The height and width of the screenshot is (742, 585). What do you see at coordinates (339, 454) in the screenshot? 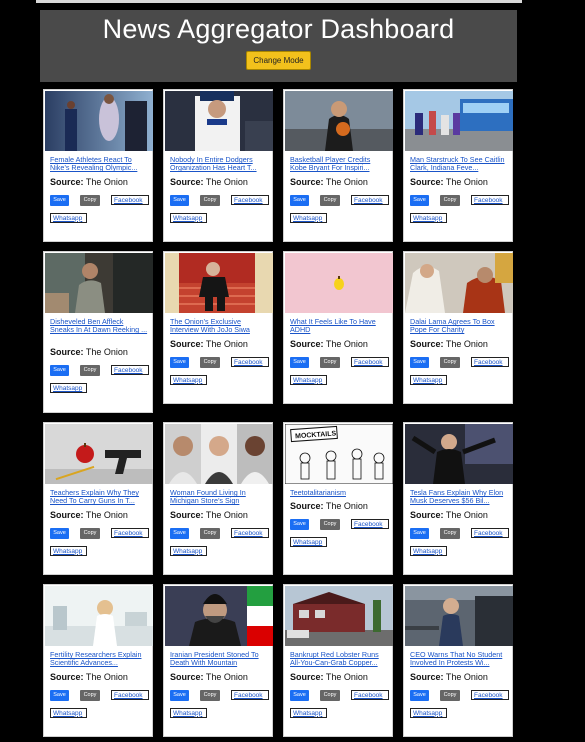
I see `article-thumbnail: MOCKTAILS` at bounding box center [339, 454].